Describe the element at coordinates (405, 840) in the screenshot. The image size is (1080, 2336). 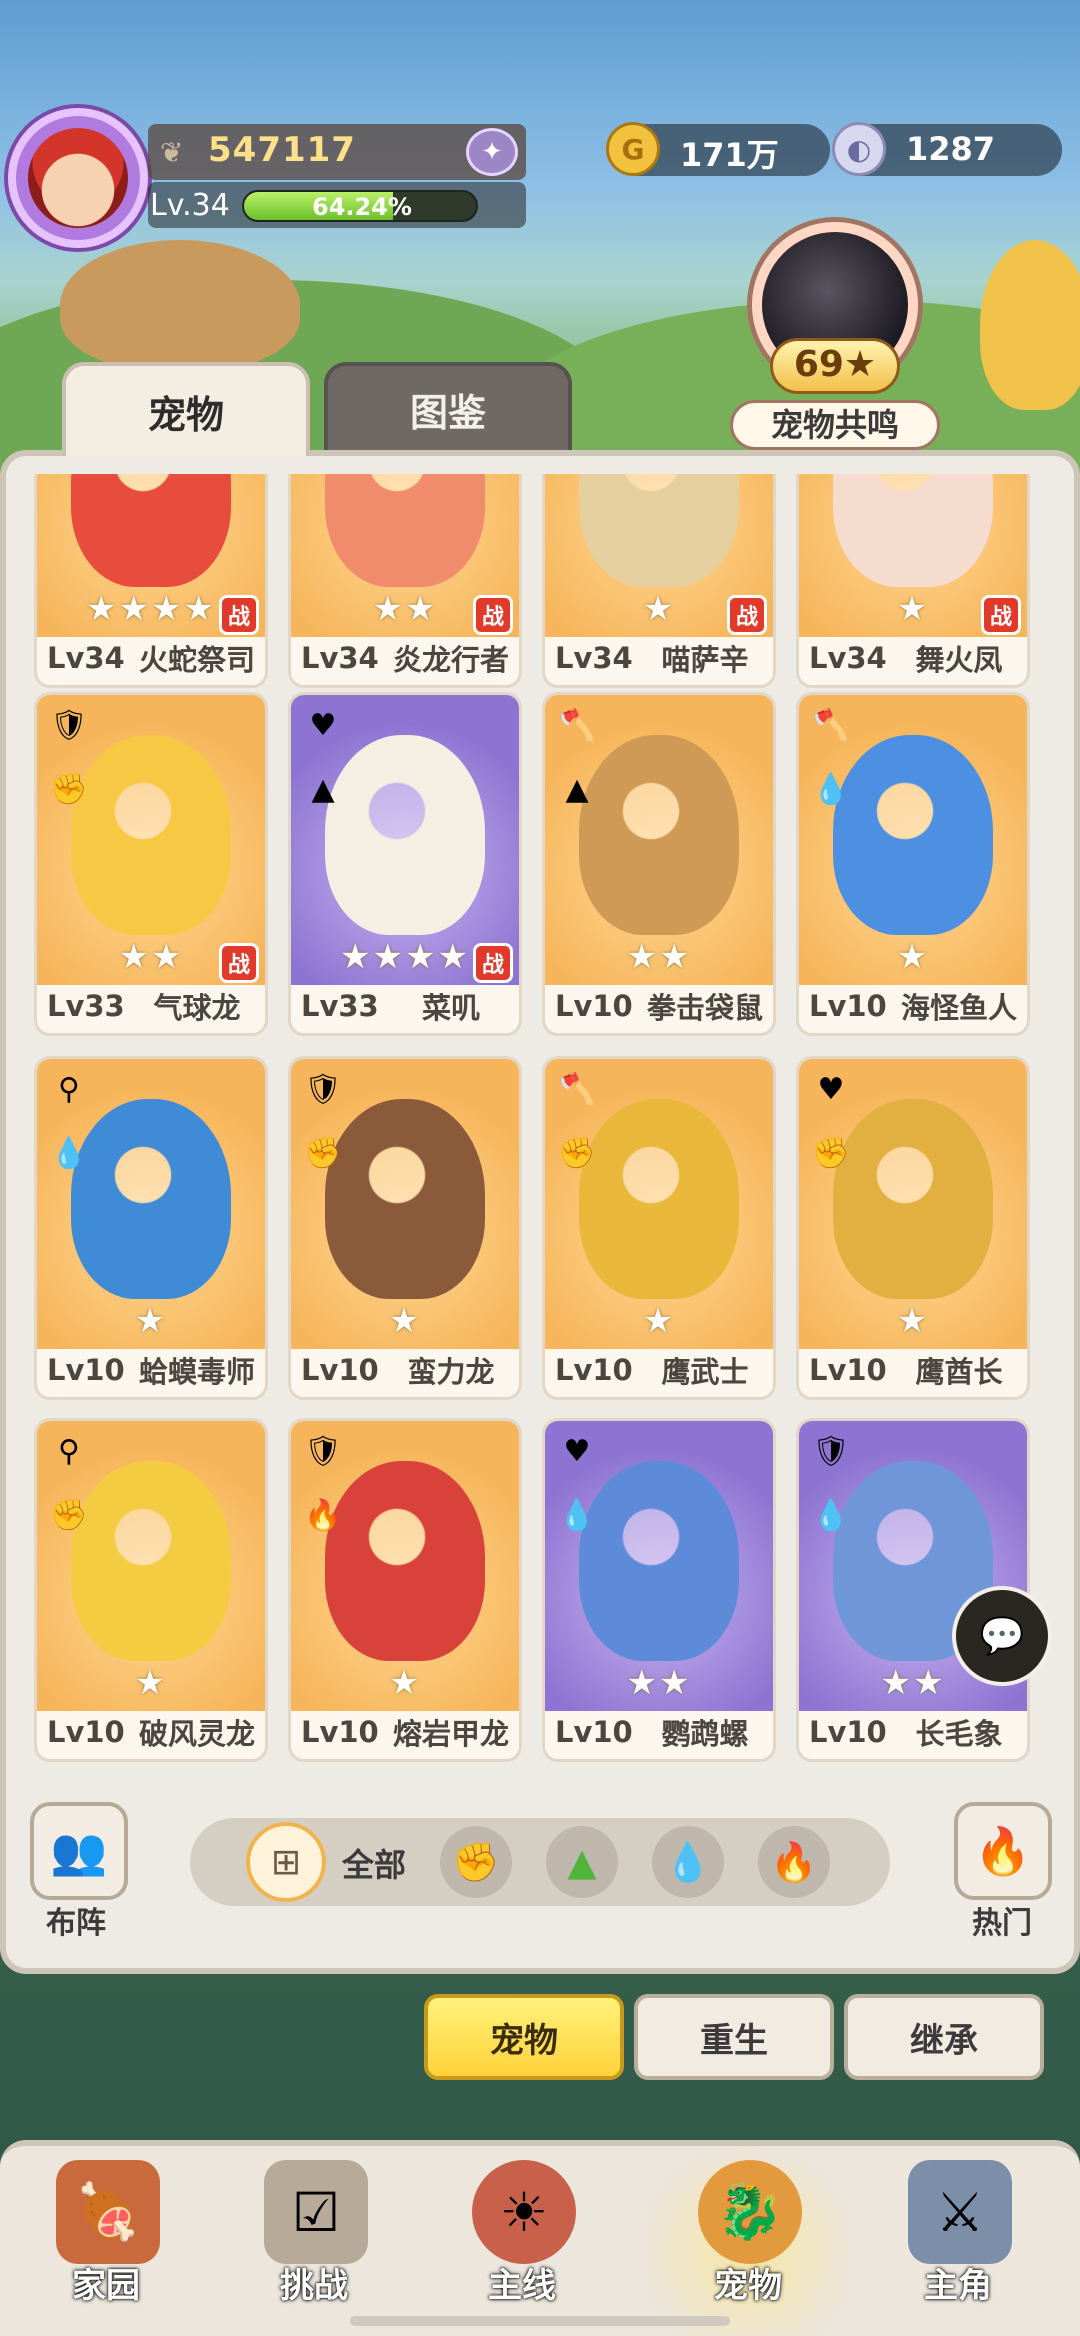
I see `pet-portrait: ♥ ▲ ★★★★` at that location.